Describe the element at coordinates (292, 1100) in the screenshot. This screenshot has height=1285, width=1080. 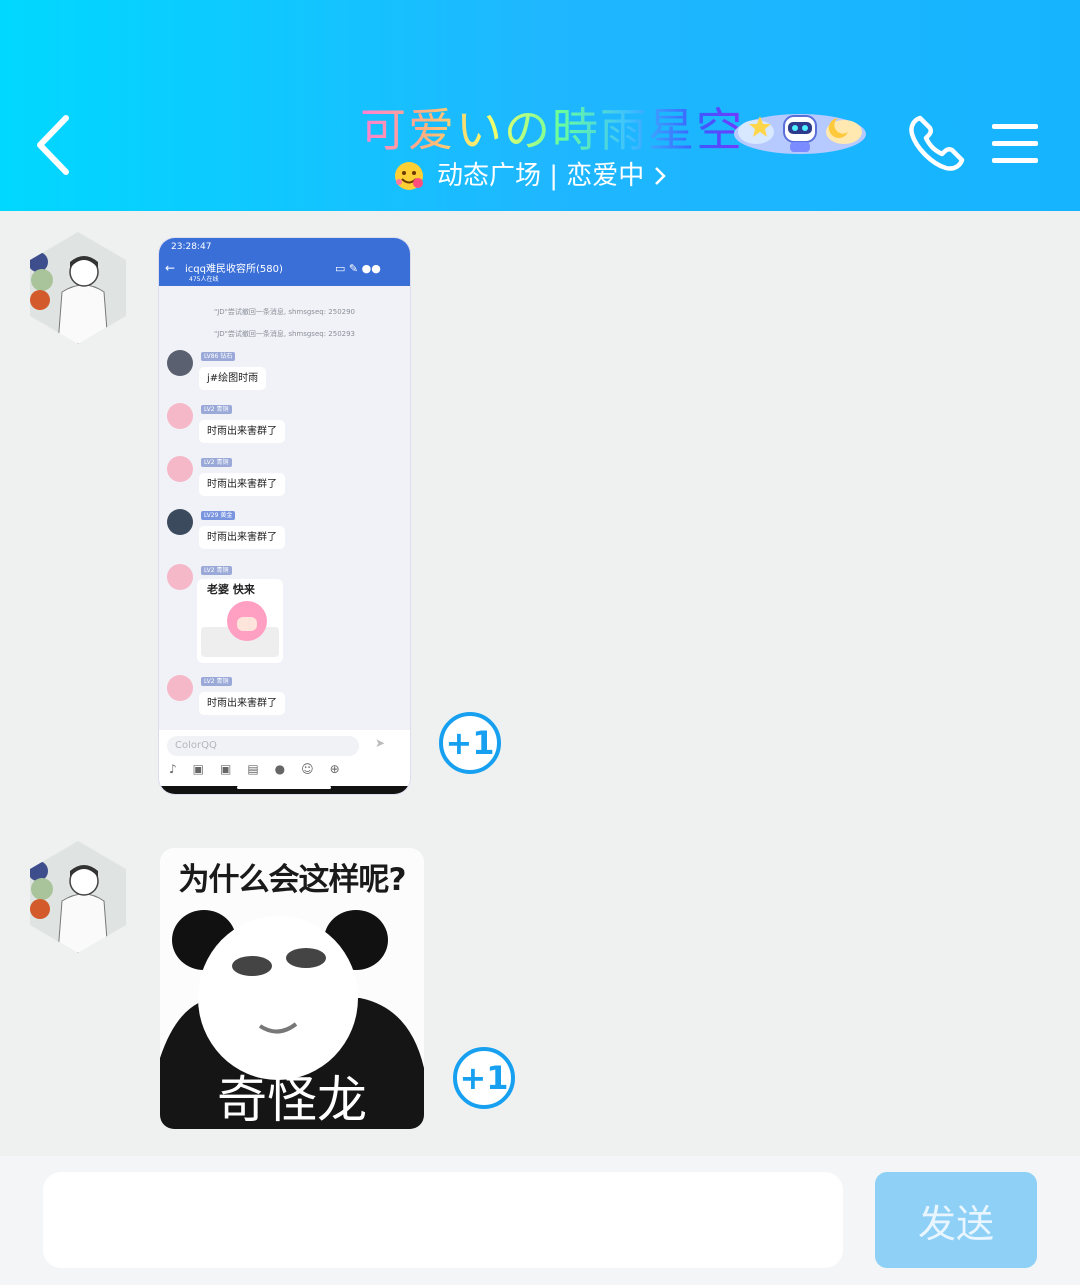
I see `meme-bottom-text: 奇怪龙` at that location.